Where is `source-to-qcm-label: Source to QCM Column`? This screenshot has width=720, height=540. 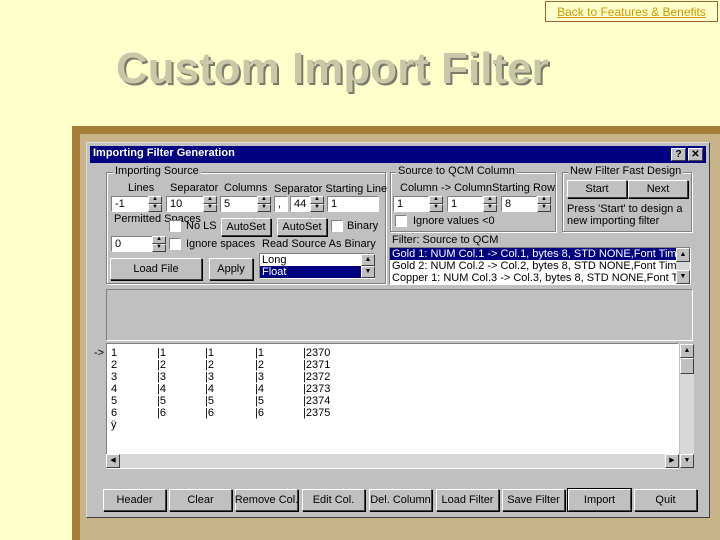
source-to-qcm-label: Source to QCM Column is located at coordinates (456, 171).